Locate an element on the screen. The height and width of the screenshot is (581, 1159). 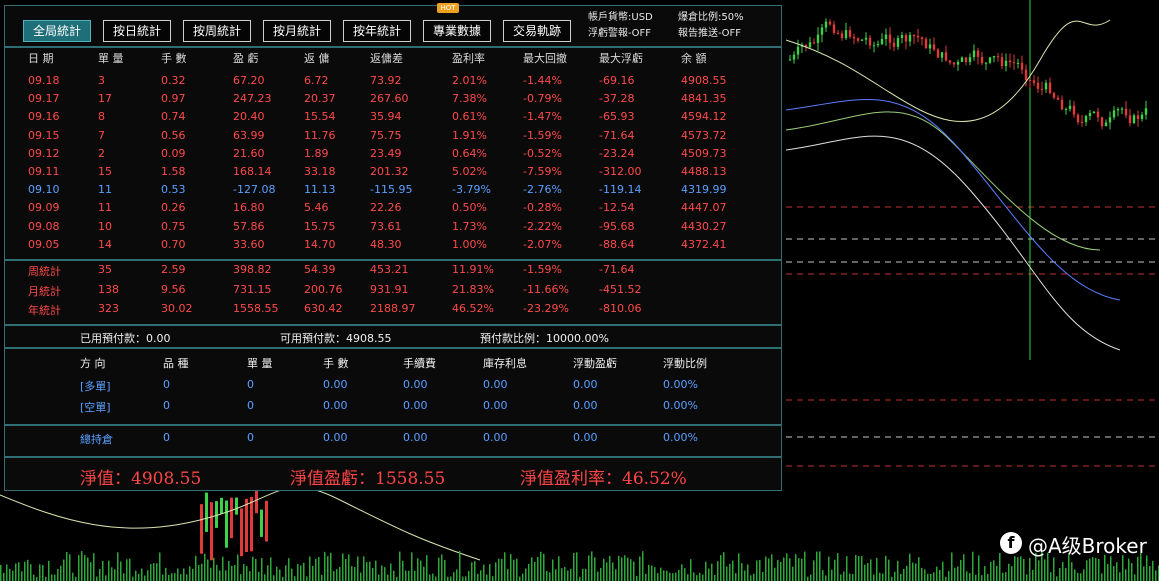
table-cell: 周統計 is located at coordinates (44, 271).